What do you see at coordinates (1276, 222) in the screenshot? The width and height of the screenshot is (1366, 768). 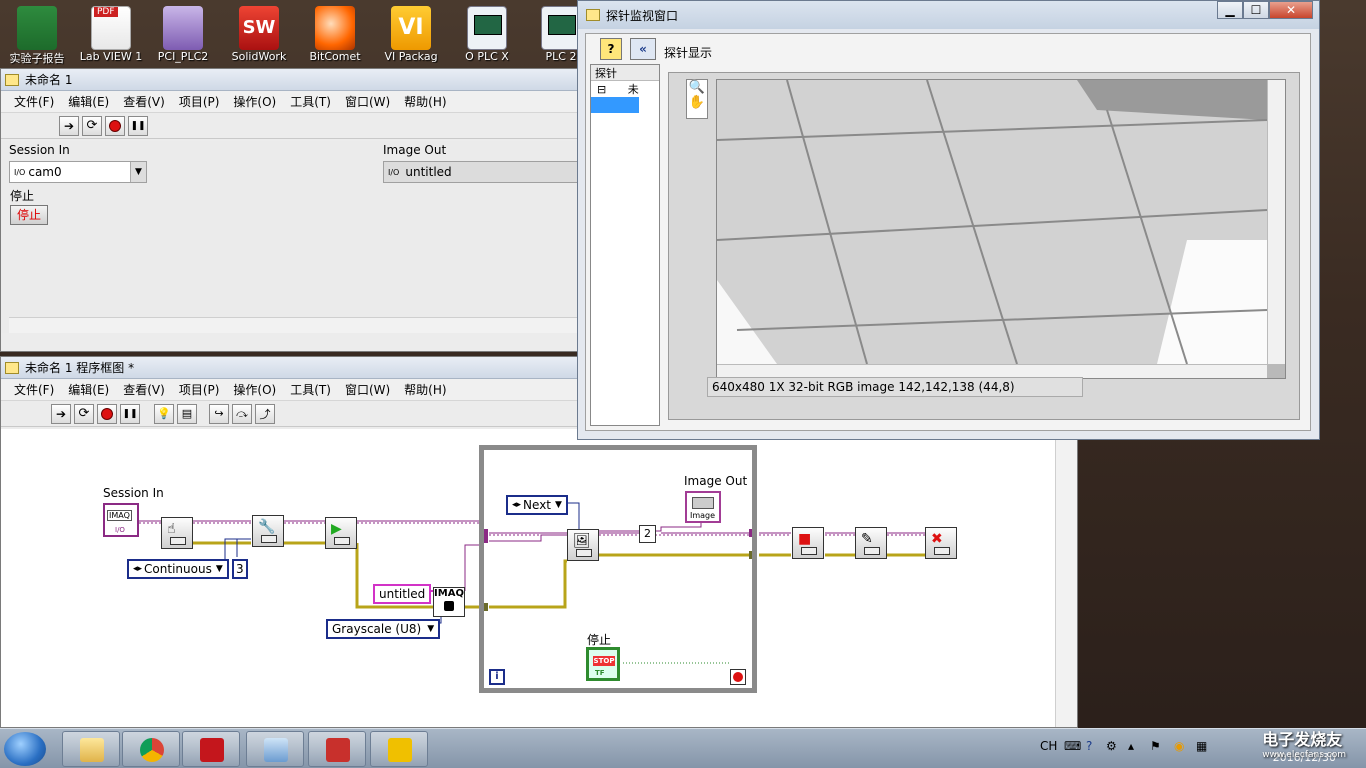 I see `image-vertical-scrollbar` at bounding box center [1276, 222].